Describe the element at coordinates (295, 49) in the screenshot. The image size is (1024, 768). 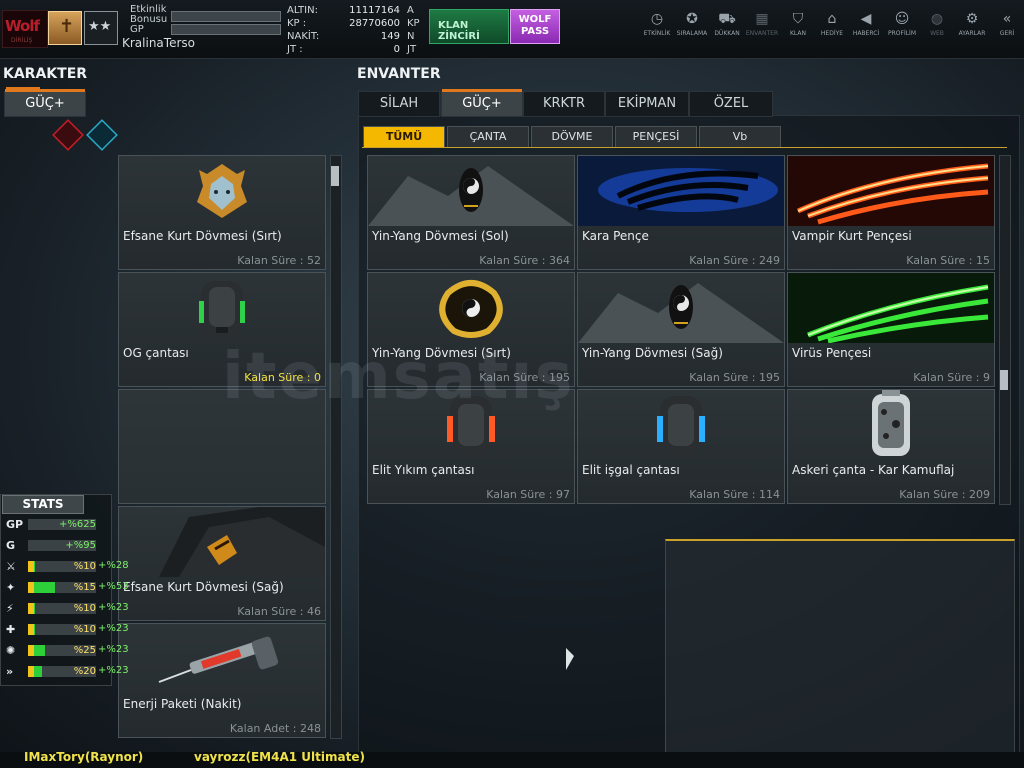
I see `currency-label: JT :` at that location.